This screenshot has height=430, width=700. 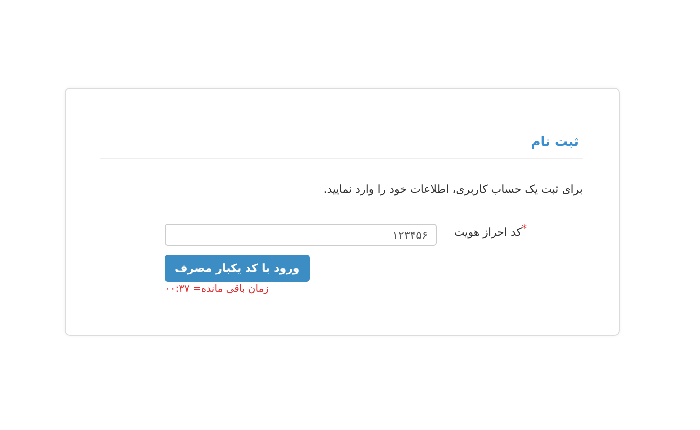 What do you see at coordinates (488, 232) in the screenshot?
I see `field-label: کد احراز هویت` at bounding box center [488, 232].